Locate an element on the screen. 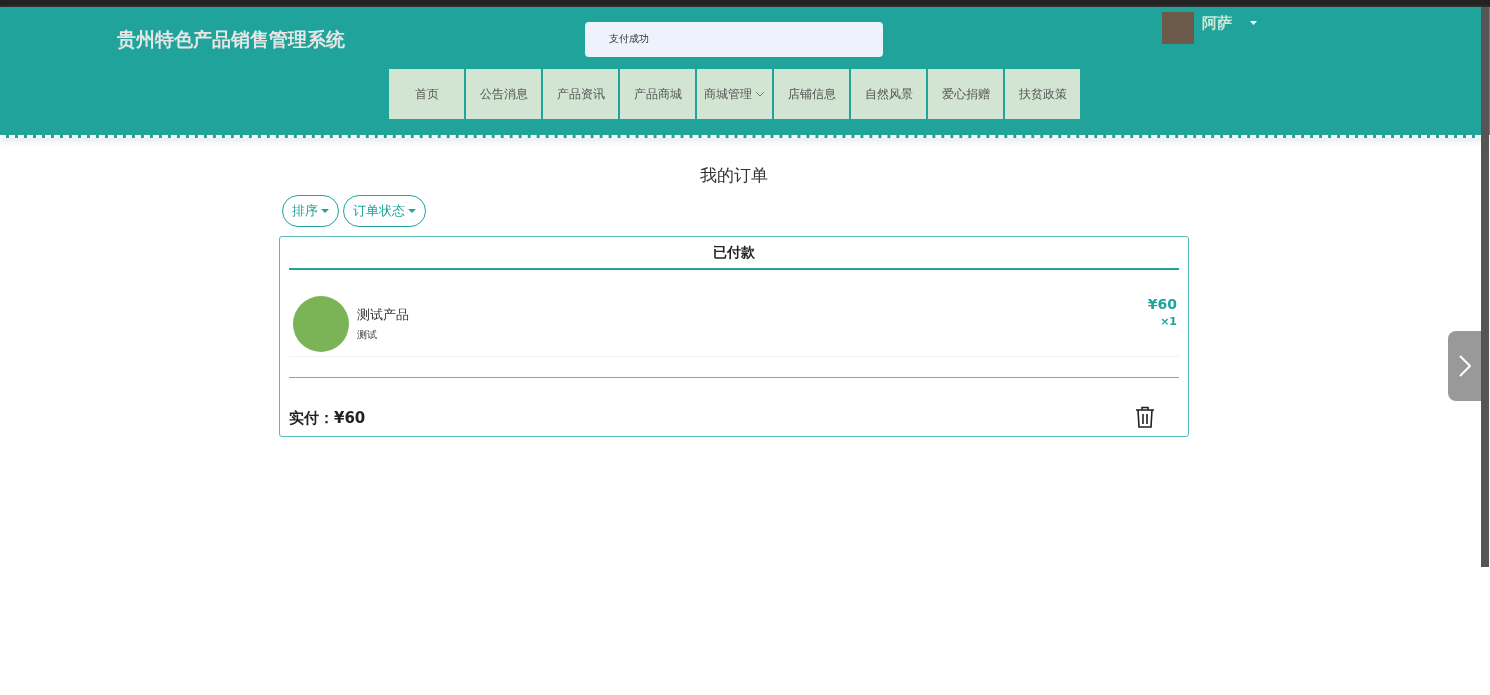  product-photo-placeholder is located at coordinates (321, 324).